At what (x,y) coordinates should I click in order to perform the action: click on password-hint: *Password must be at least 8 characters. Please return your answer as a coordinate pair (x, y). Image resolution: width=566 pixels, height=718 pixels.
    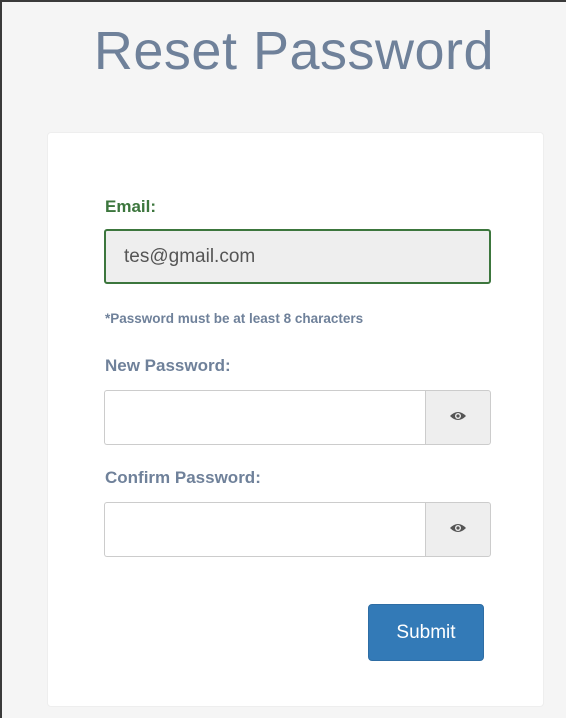
    Looking at the image, I should click on (234, 318).